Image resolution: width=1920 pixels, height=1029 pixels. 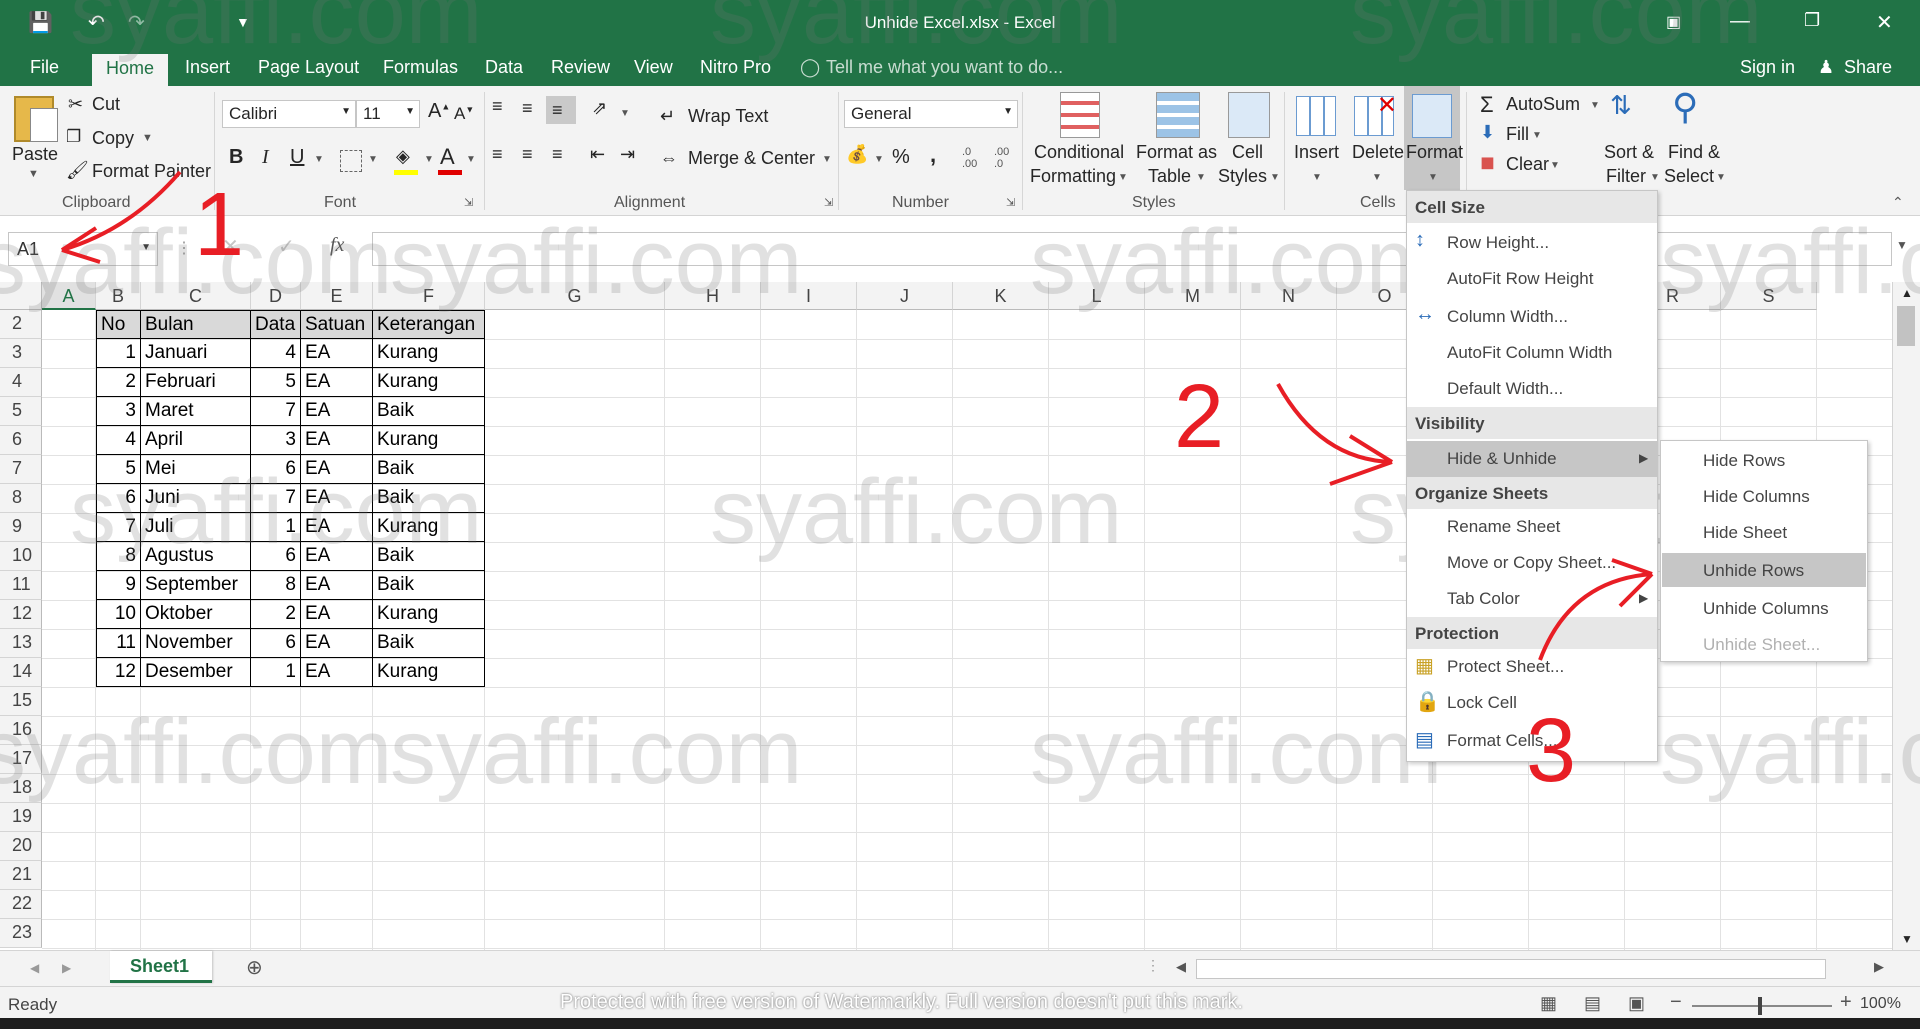 What do you see at coordinates (66, 968) in the screenshot?
I see `next-sheet-icon: ▶` at bounding box center [66, 968].